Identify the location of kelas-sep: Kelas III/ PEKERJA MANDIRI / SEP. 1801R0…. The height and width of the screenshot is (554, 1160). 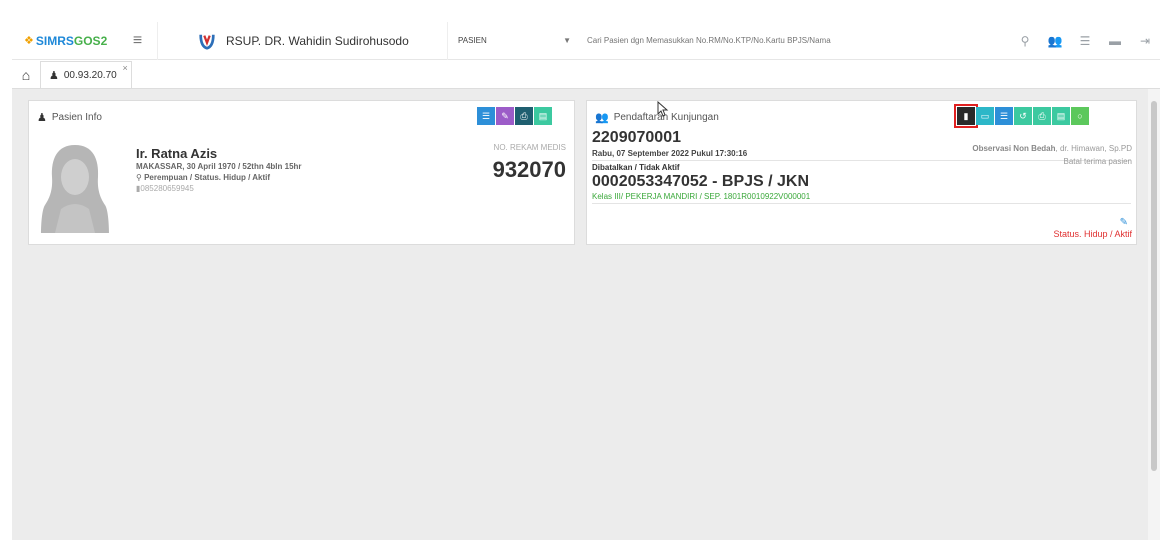
(701, 196).